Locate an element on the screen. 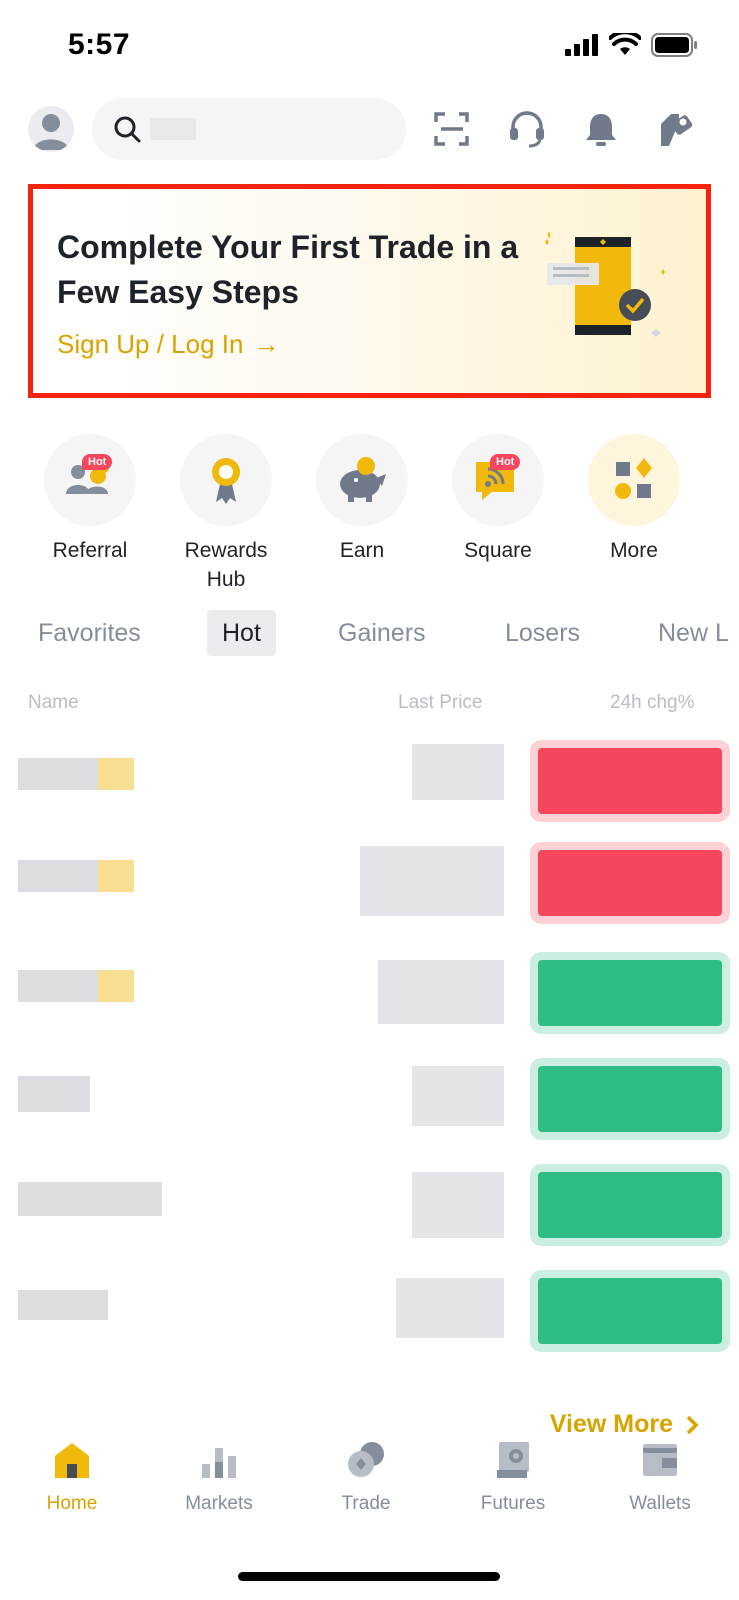  quick-action-label: More is located at coordinates (634, 550).